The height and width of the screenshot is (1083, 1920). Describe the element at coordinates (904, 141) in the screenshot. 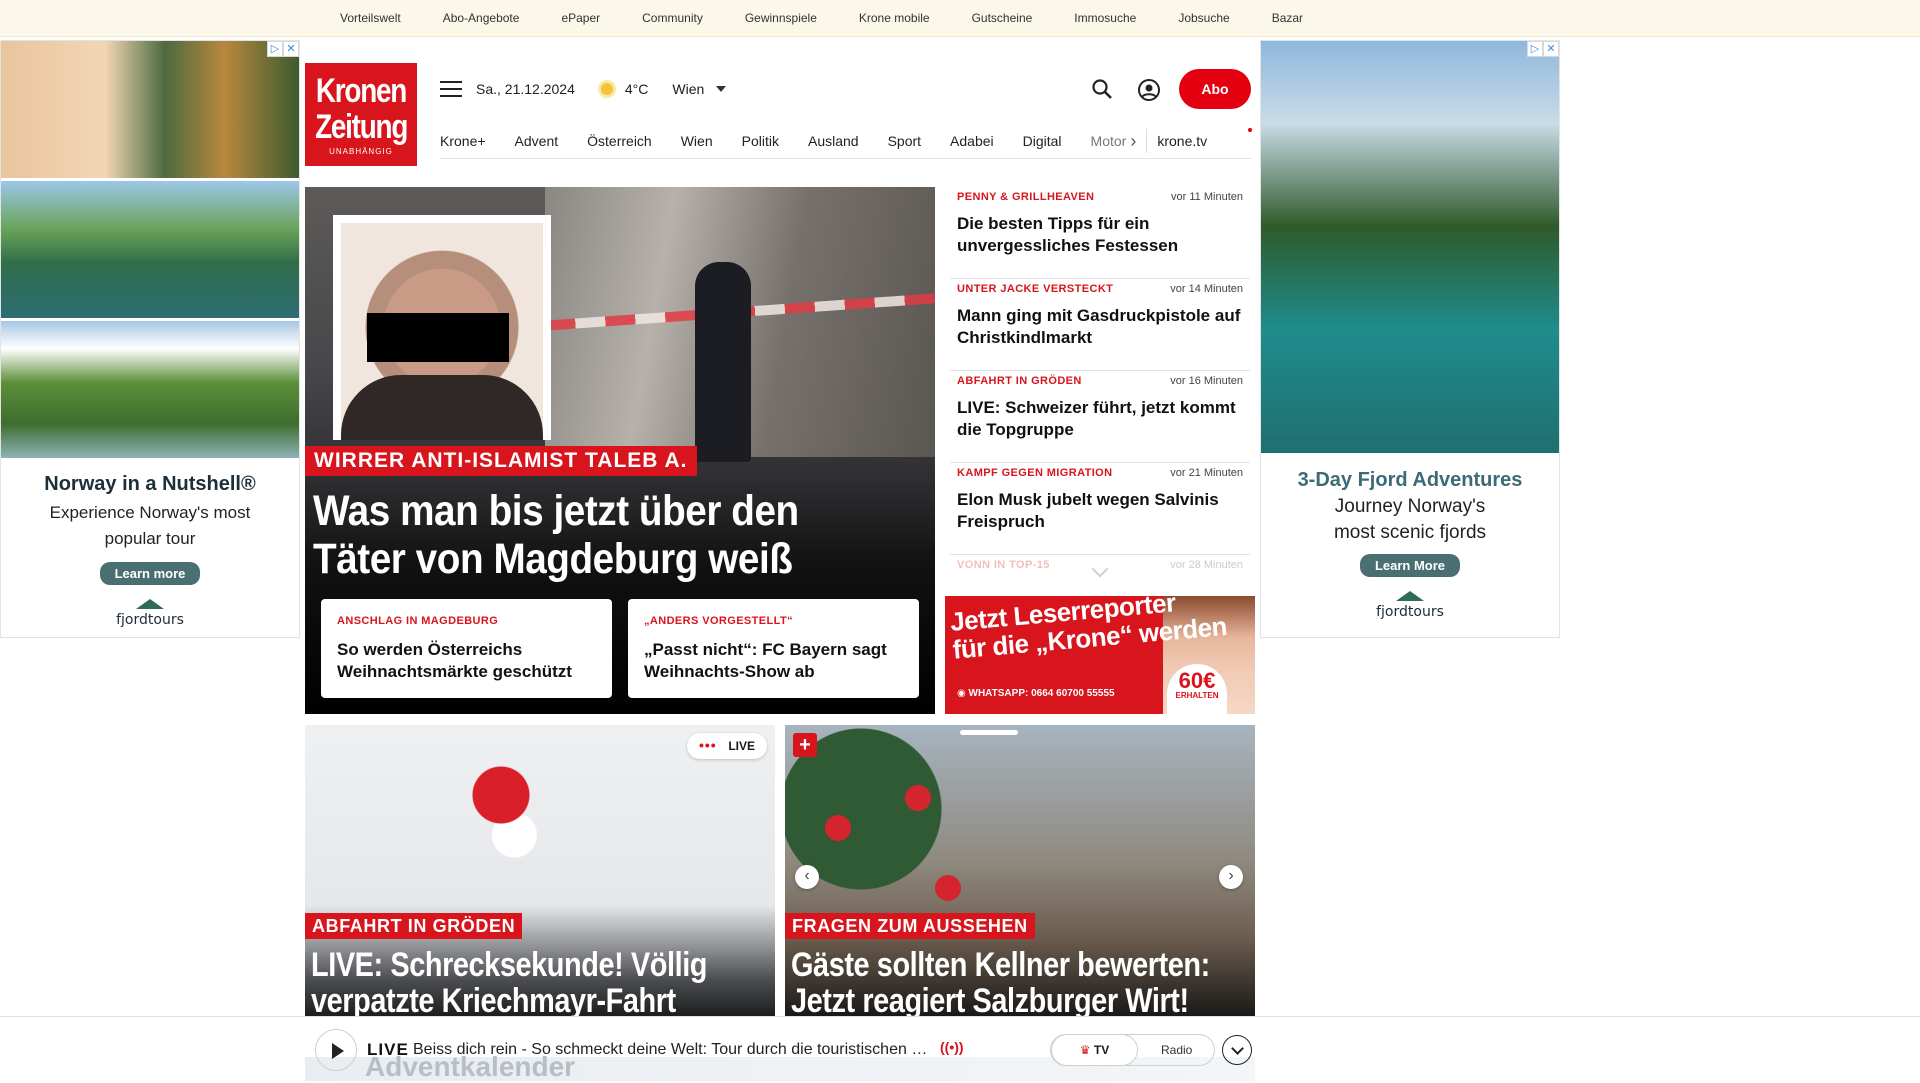

I see `nav-item-sport: Sport` at that location.